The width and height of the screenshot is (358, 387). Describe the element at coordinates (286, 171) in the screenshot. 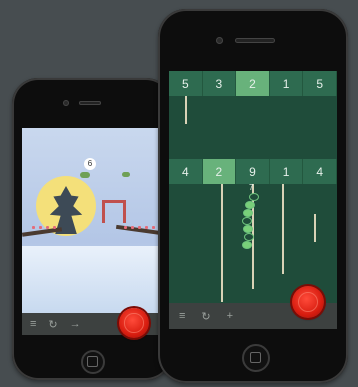

I see `bottom-cell-4: 1` at that location.